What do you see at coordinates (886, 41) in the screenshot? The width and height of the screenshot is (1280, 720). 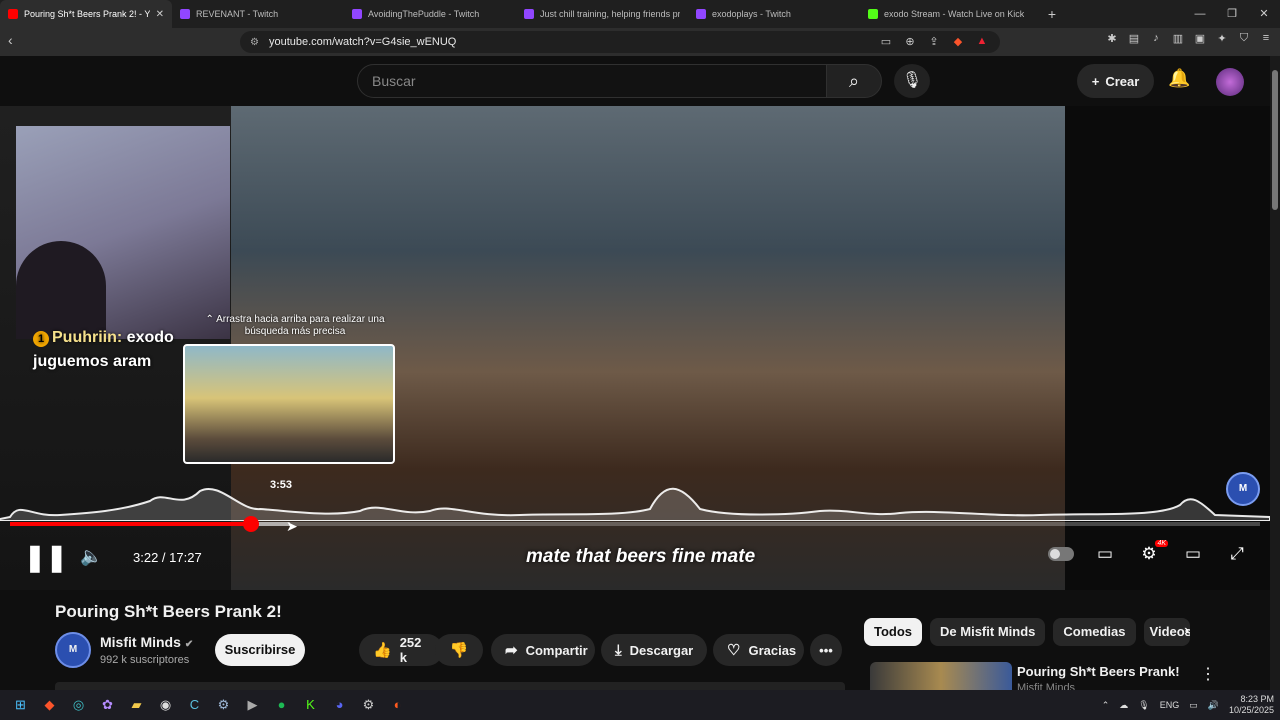 I see `cast-icon: ▭` at bounding box center [886, 41].